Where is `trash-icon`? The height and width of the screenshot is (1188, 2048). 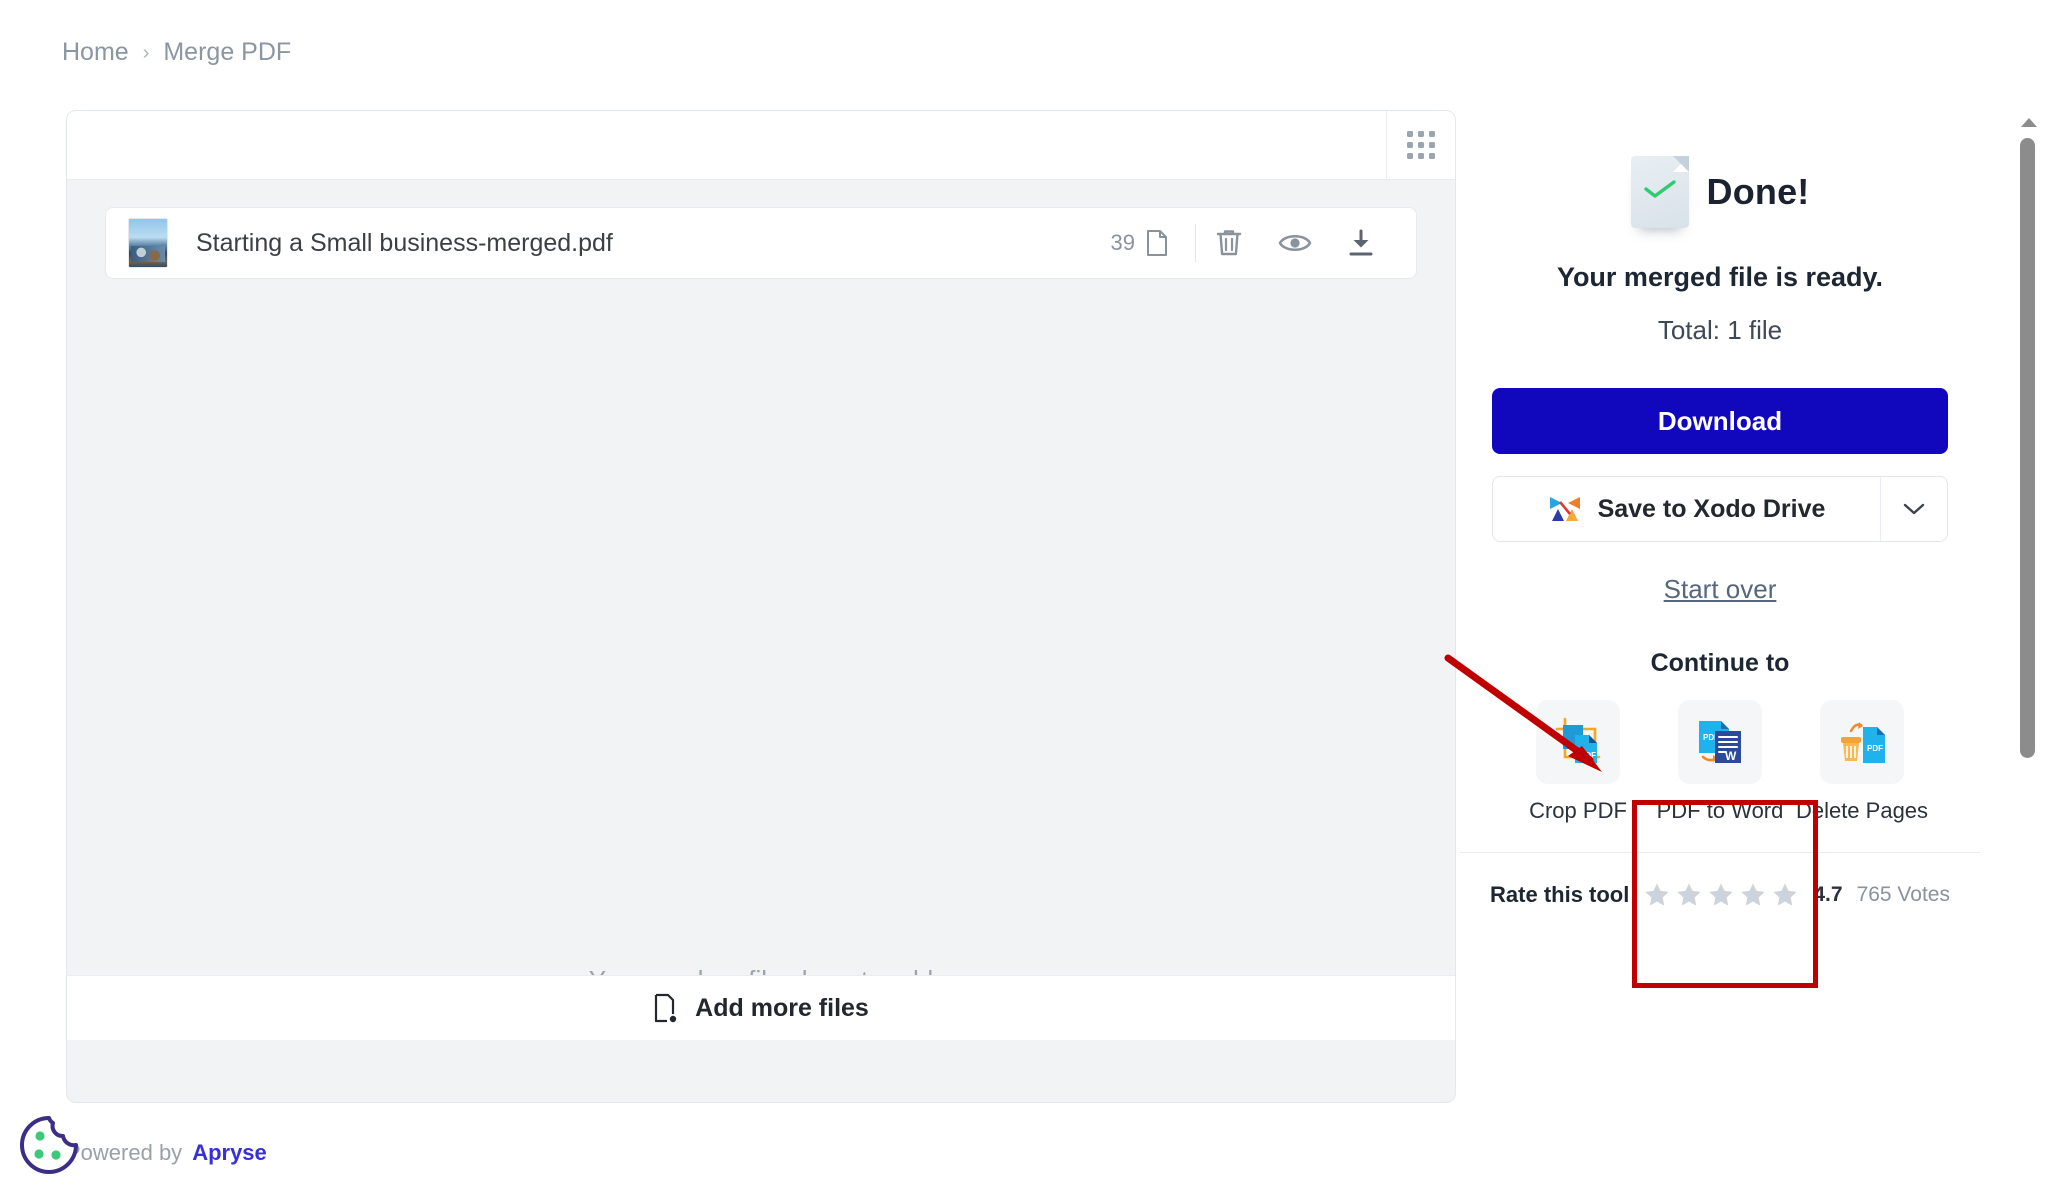 trash-icon is located at coordinates (1229, 243).